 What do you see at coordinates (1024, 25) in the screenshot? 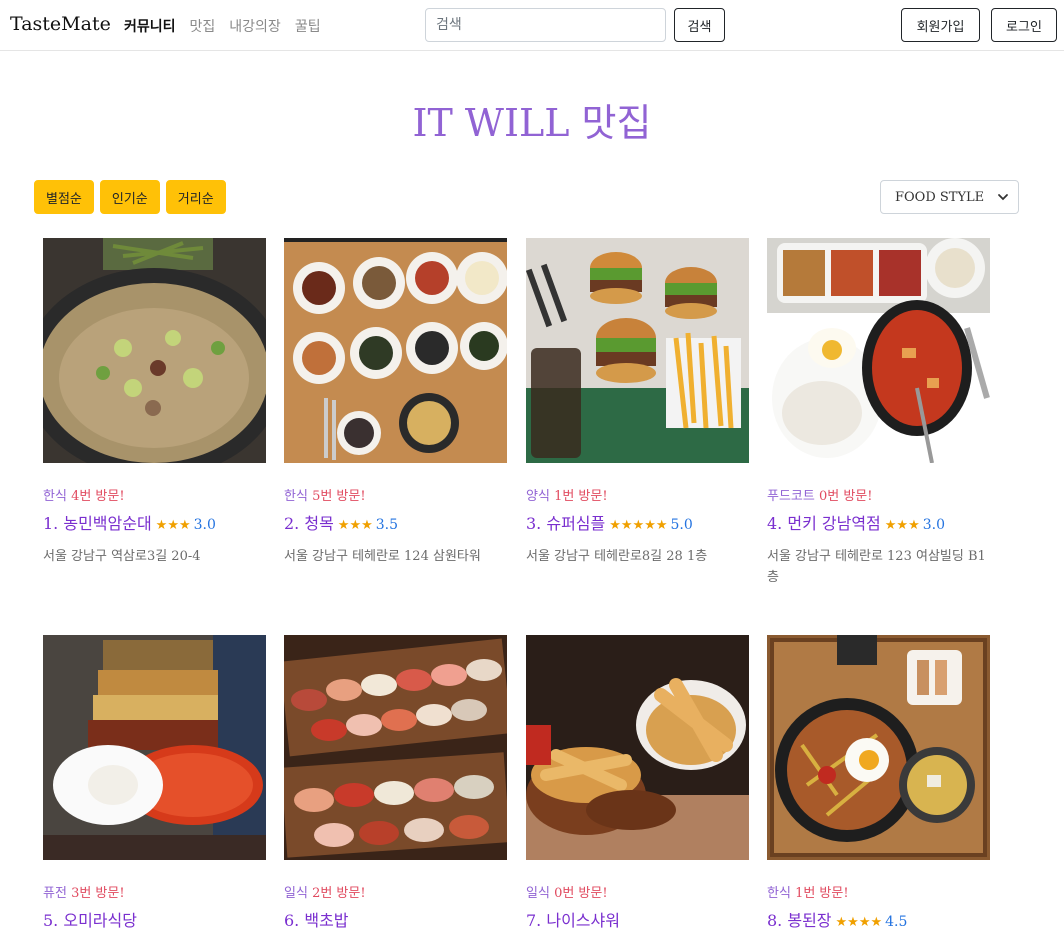
I see `login-button: 로그인` at bounding box center [1024, 25].